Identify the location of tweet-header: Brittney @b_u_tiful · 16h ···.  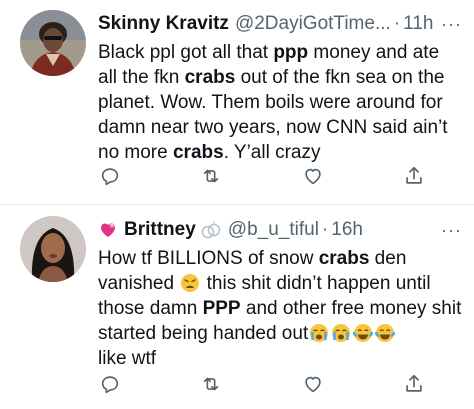
(280, 230).